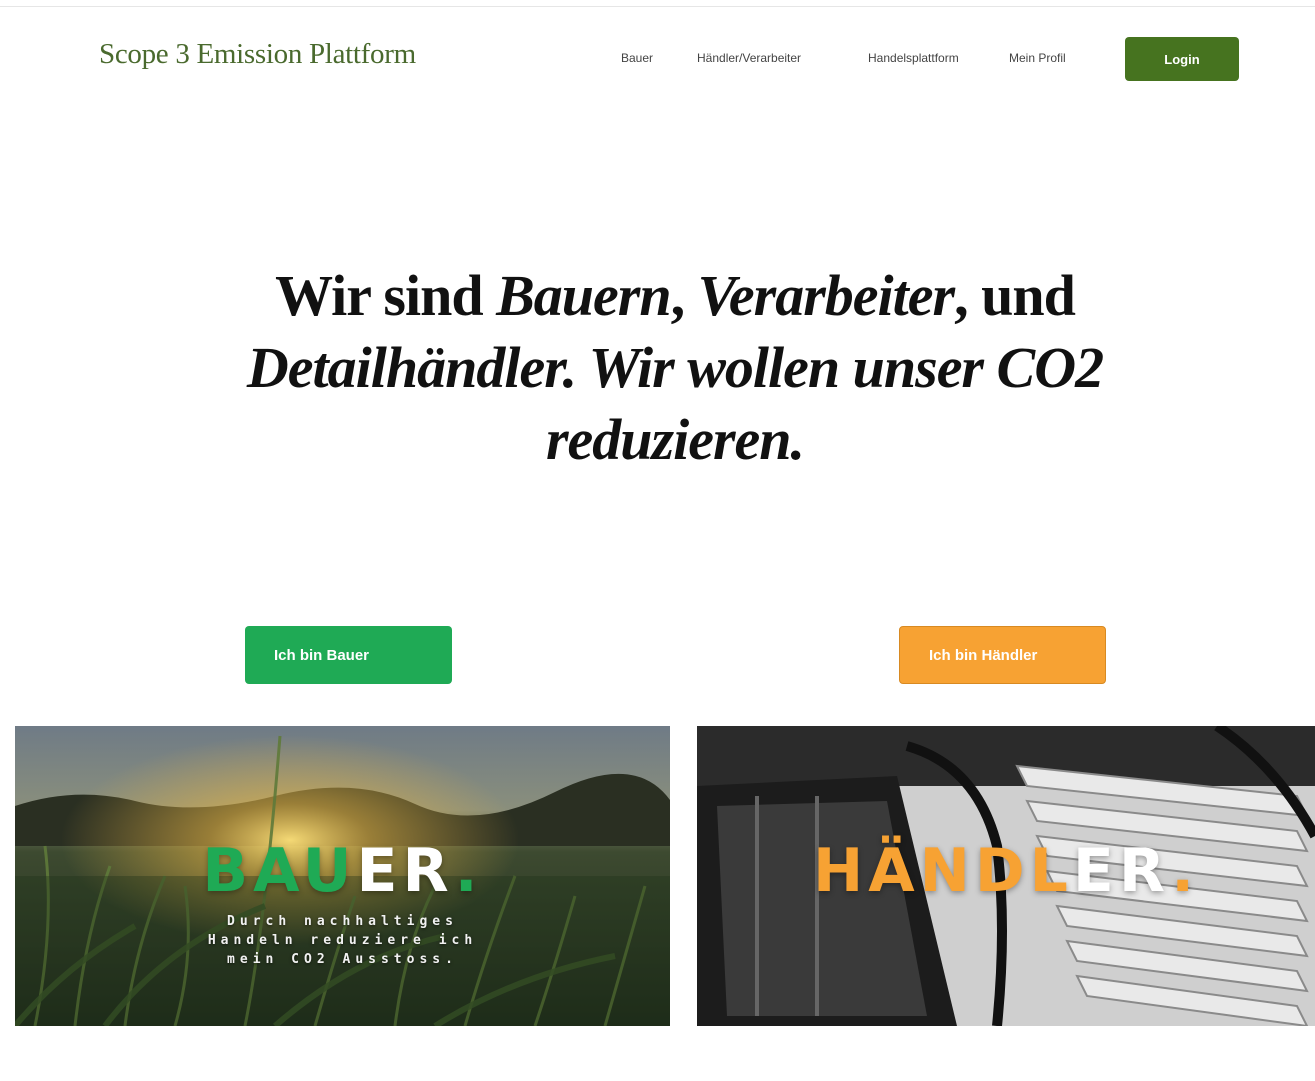 Image resolution: width=1315 pixels, height=1081 pixels. Describe the element at coordinates (1122, 871) in the screenshot. I see `trader-title-part-white: ER` at that location.